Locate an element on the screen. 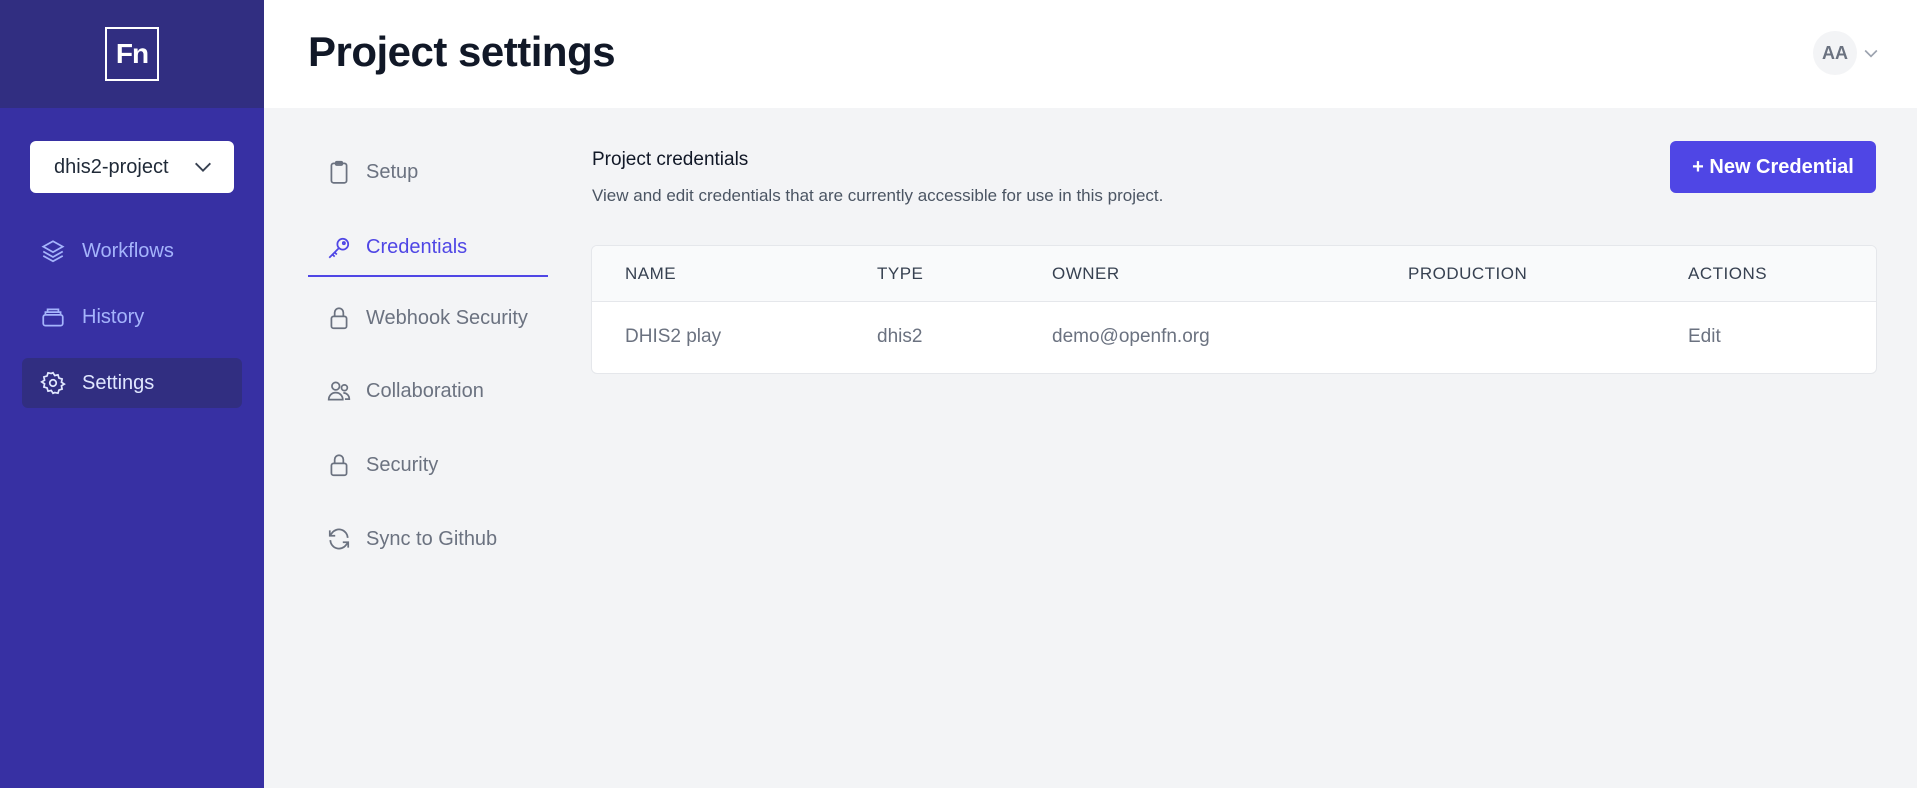 The height and width of the screenshot is (788, 1917). table-row: DHIS2 play dhis2 demo@openfn.org Edit is located at coordinates (1234, 337).